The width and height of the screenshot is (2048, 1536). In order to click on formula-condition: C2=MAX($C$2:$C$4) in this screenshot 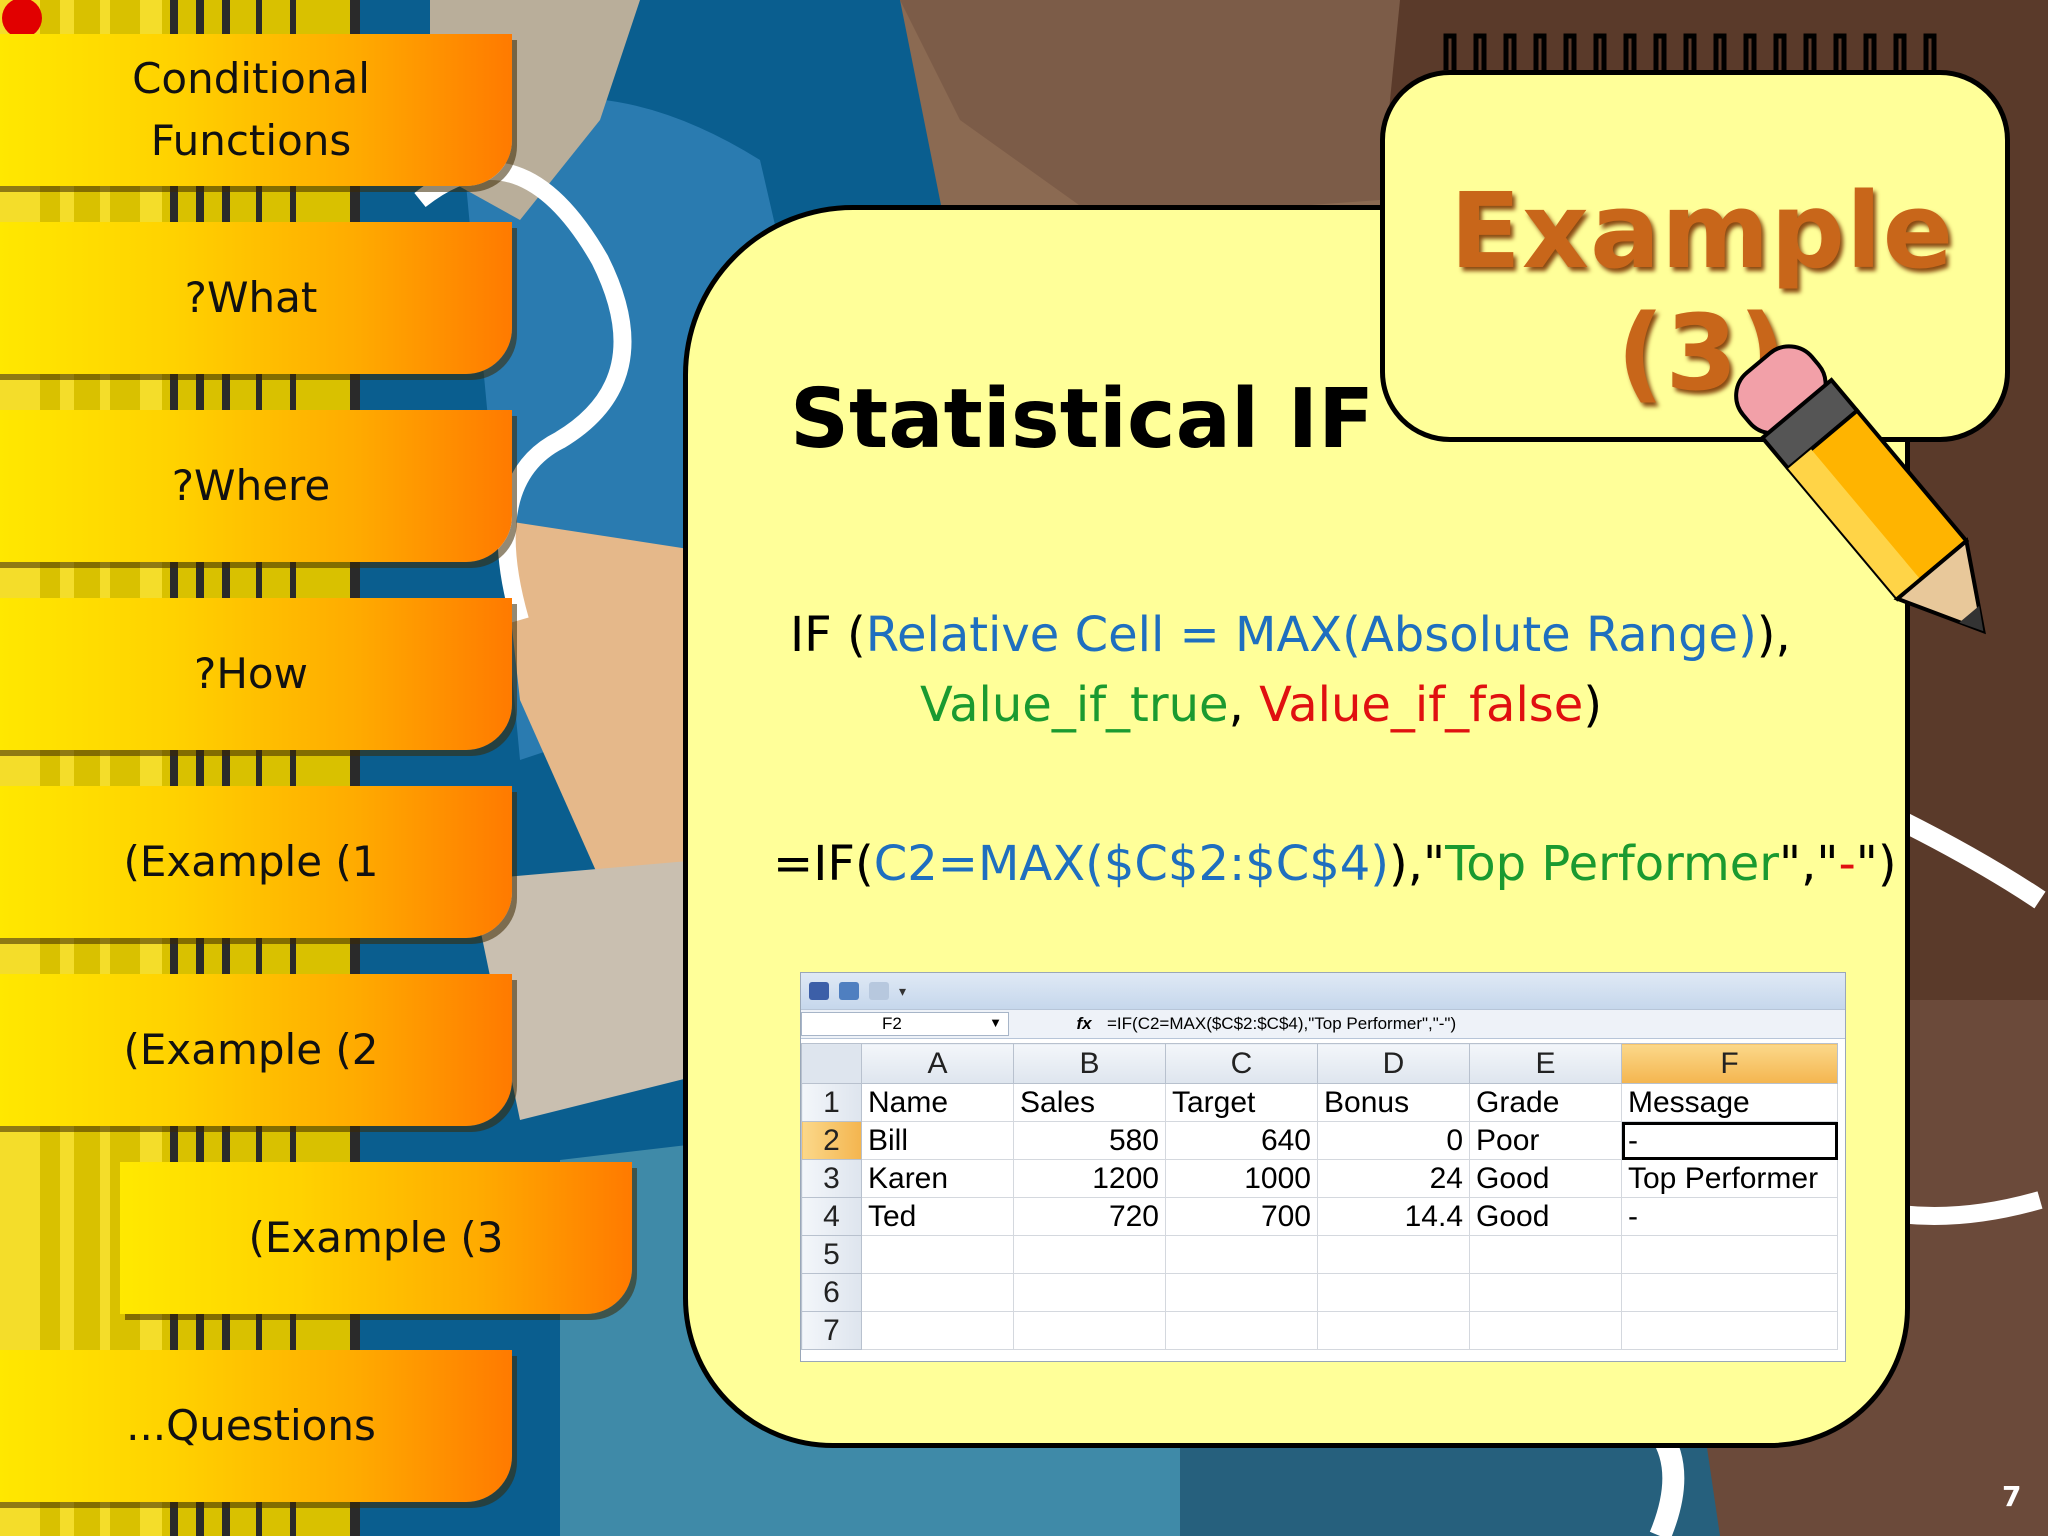, I will do `click(1131, 864)`.